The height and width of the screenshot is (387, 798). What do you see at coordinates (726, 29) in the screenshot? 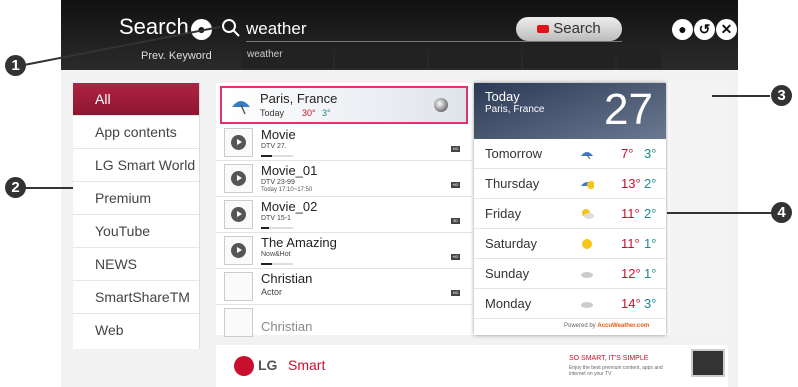
I see `close-icon: ✕` at bounding box center [726, 29].